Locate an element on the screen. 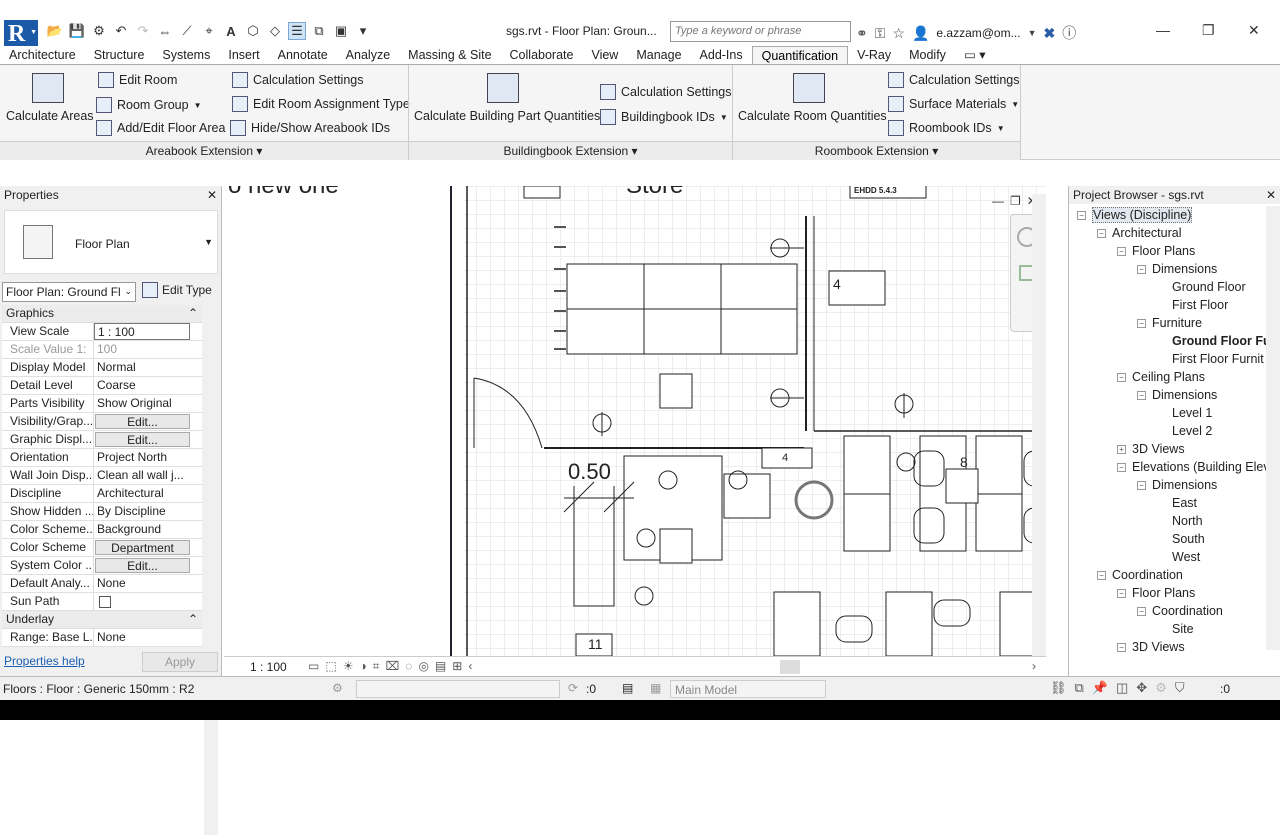 This screenshot has height=835, width=1280. favorites-icon: ☆ is located at coordinates (898, 33).